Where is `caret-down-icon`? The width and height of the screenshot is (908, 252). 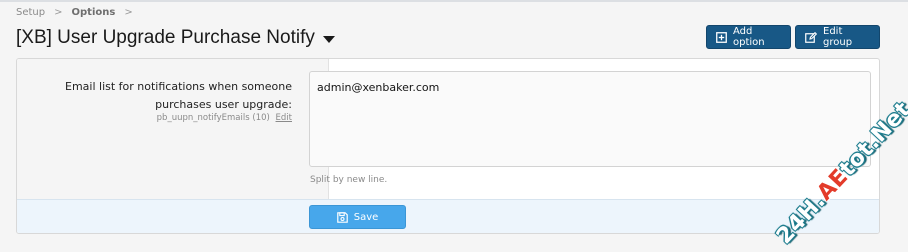 caret-down-icon is located at coordinates (328, 39).